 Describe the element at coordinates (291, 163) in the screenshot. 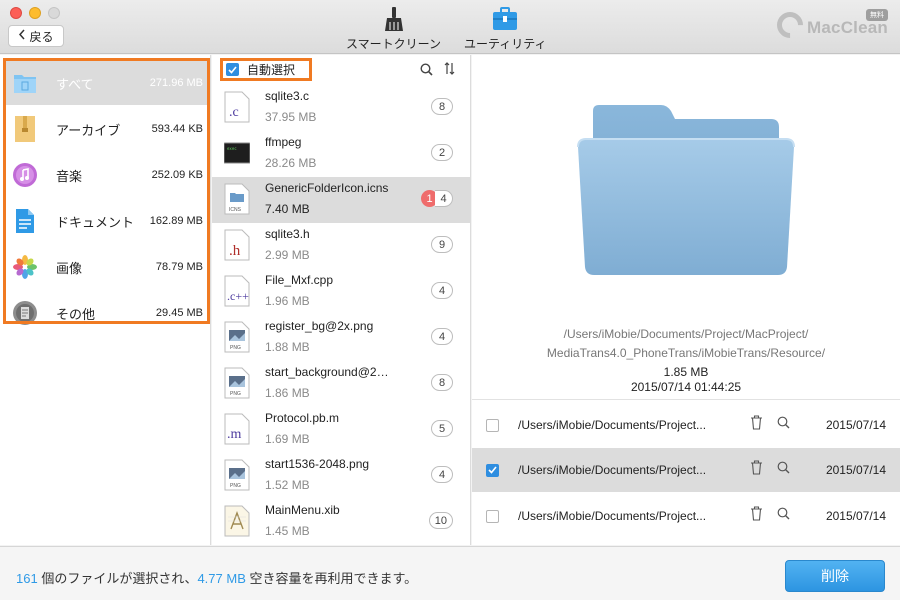

I see `file-size: 28.26 MB` at that location.